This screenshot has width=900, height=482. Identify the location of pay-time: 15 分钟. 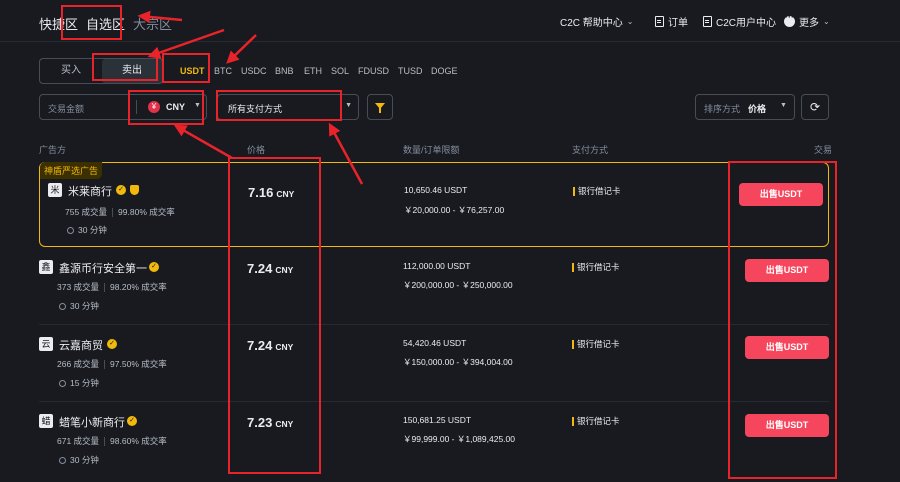
(79, 383).